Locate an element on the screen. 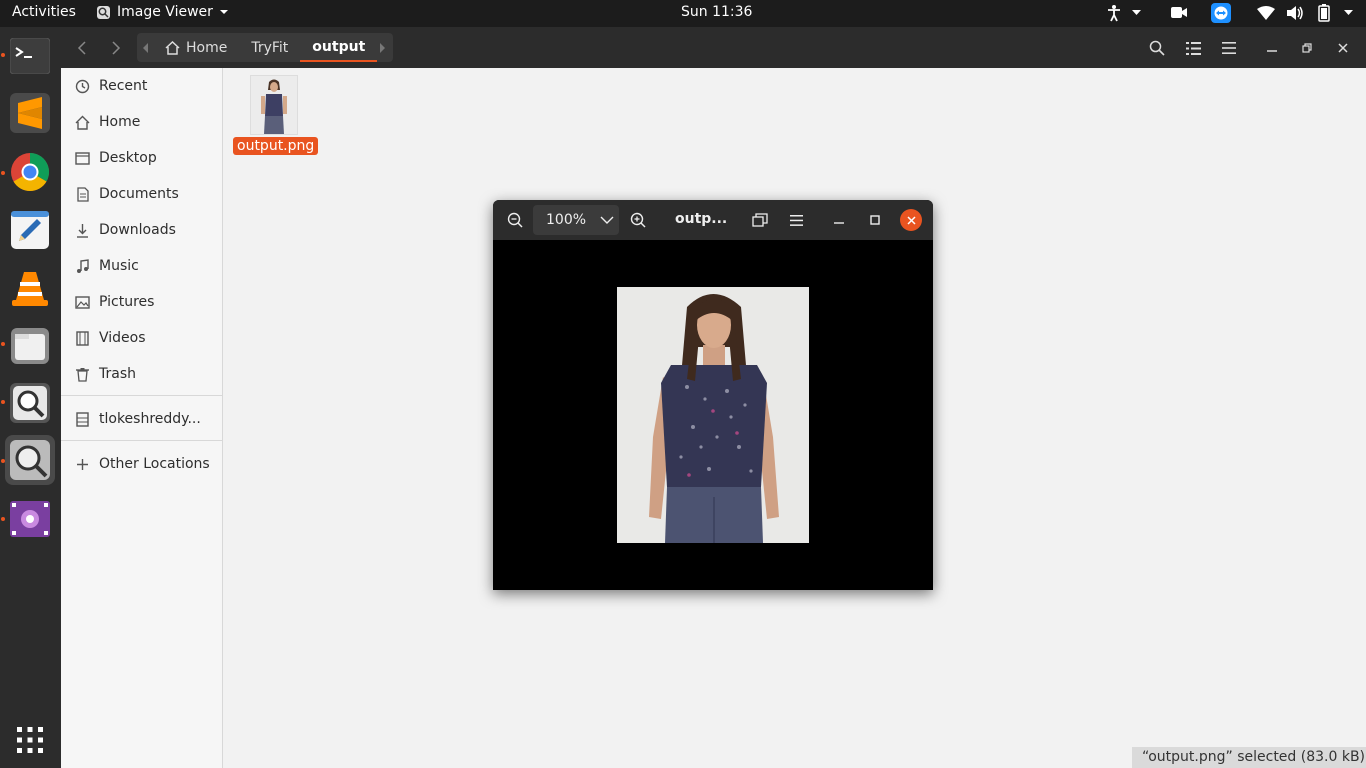  sublime-text-icon is located at coordinates (30, 113).